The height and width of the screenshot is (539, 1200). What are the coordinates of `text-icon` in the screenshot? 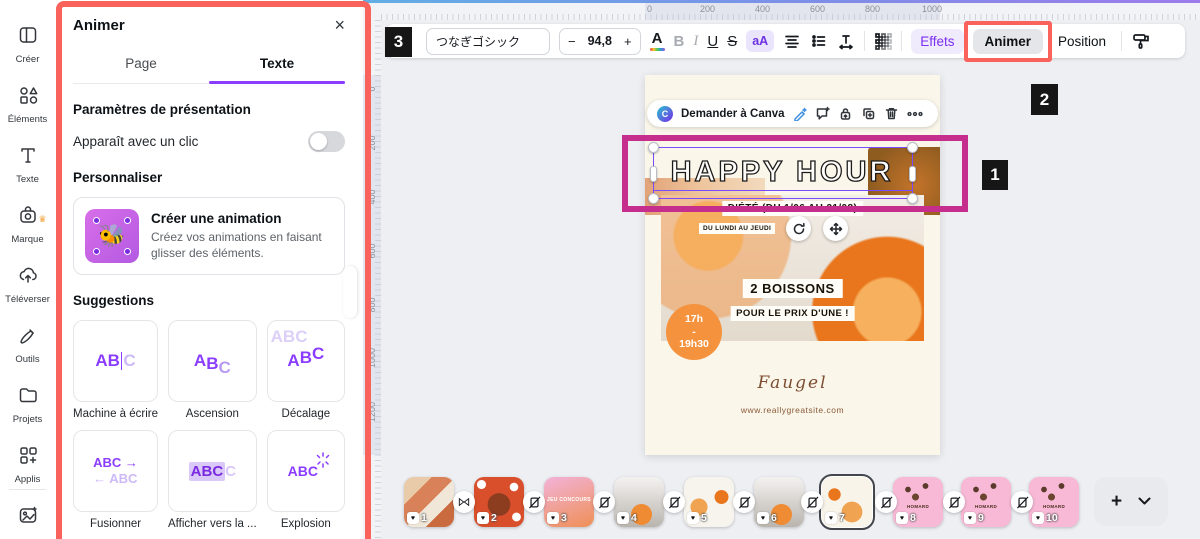 It's located at (28, 157).